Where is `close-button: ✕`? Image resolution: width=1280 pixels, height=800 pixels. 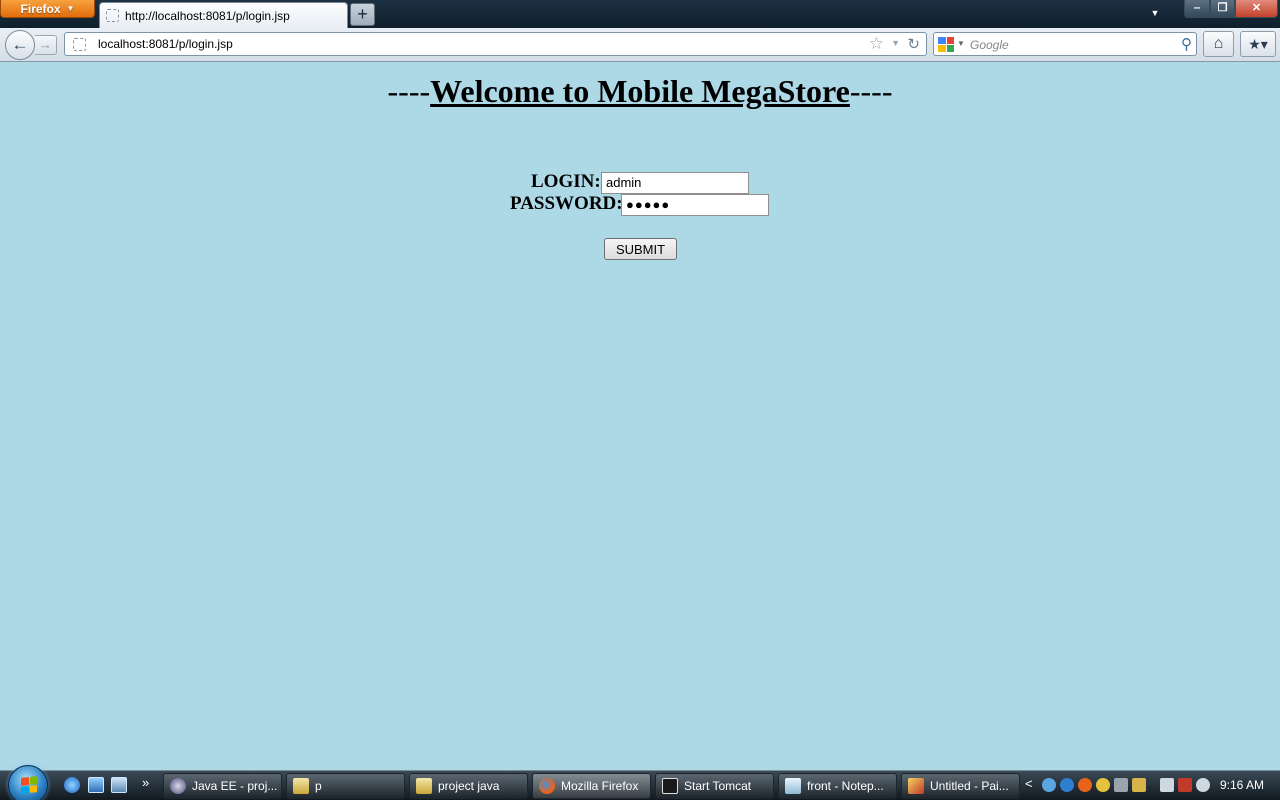 close-button: ✕ is located at coordinates (1256, 9).